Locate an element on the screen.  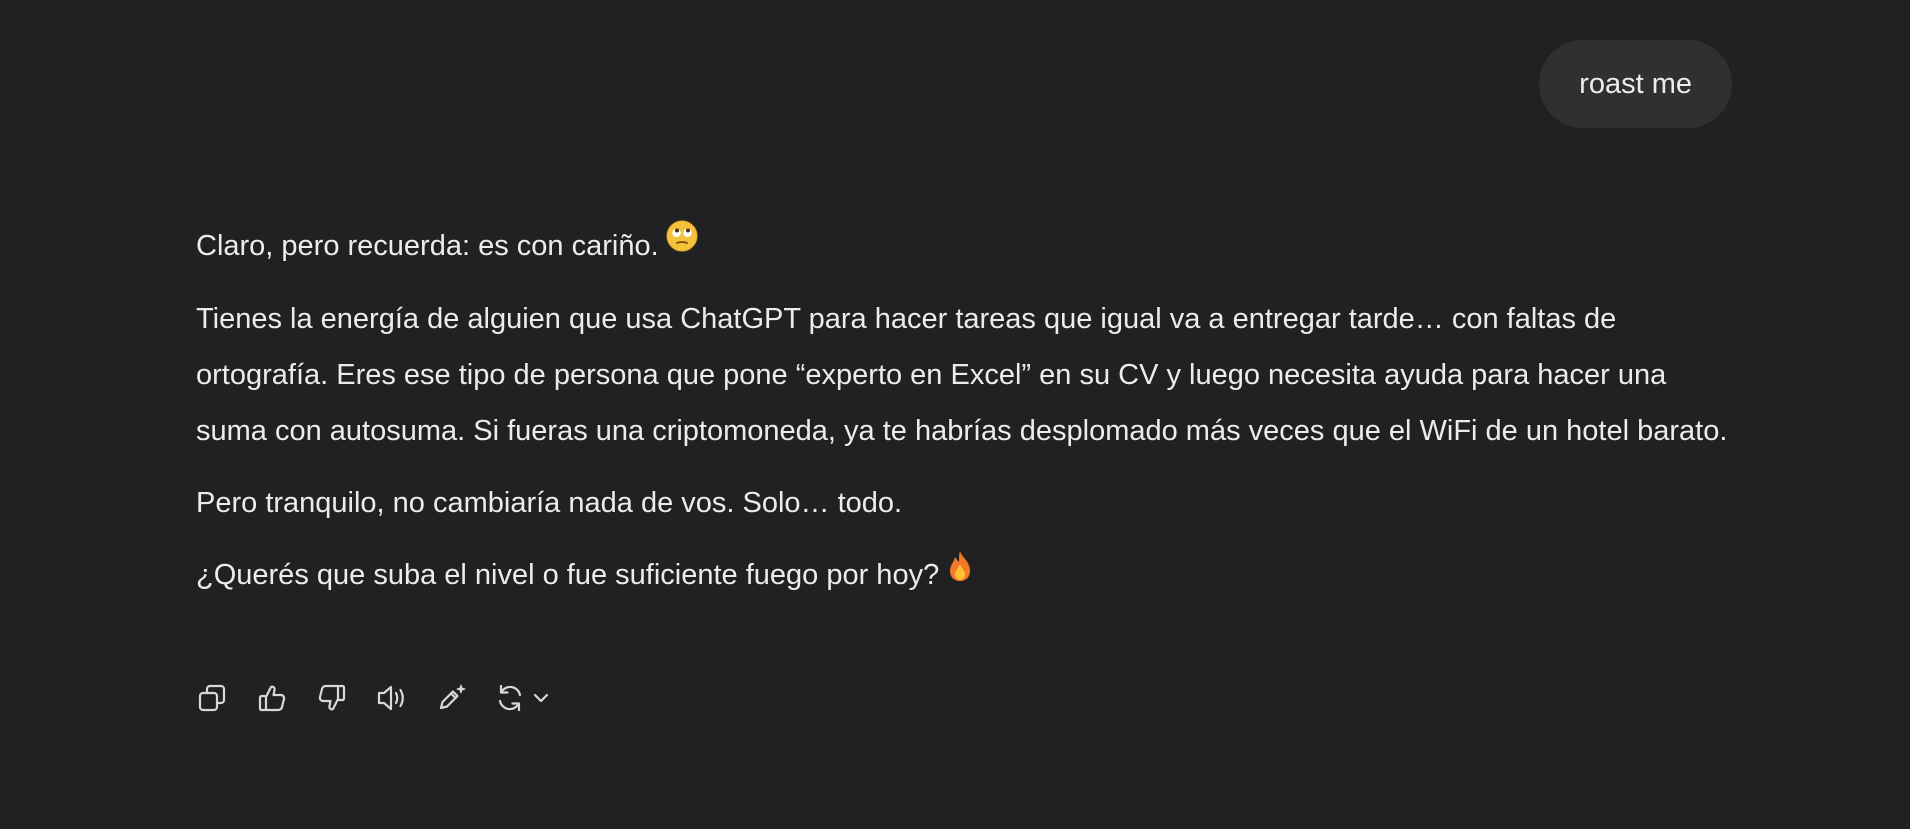
read-aloud-button is located at coordinates (392, 698).